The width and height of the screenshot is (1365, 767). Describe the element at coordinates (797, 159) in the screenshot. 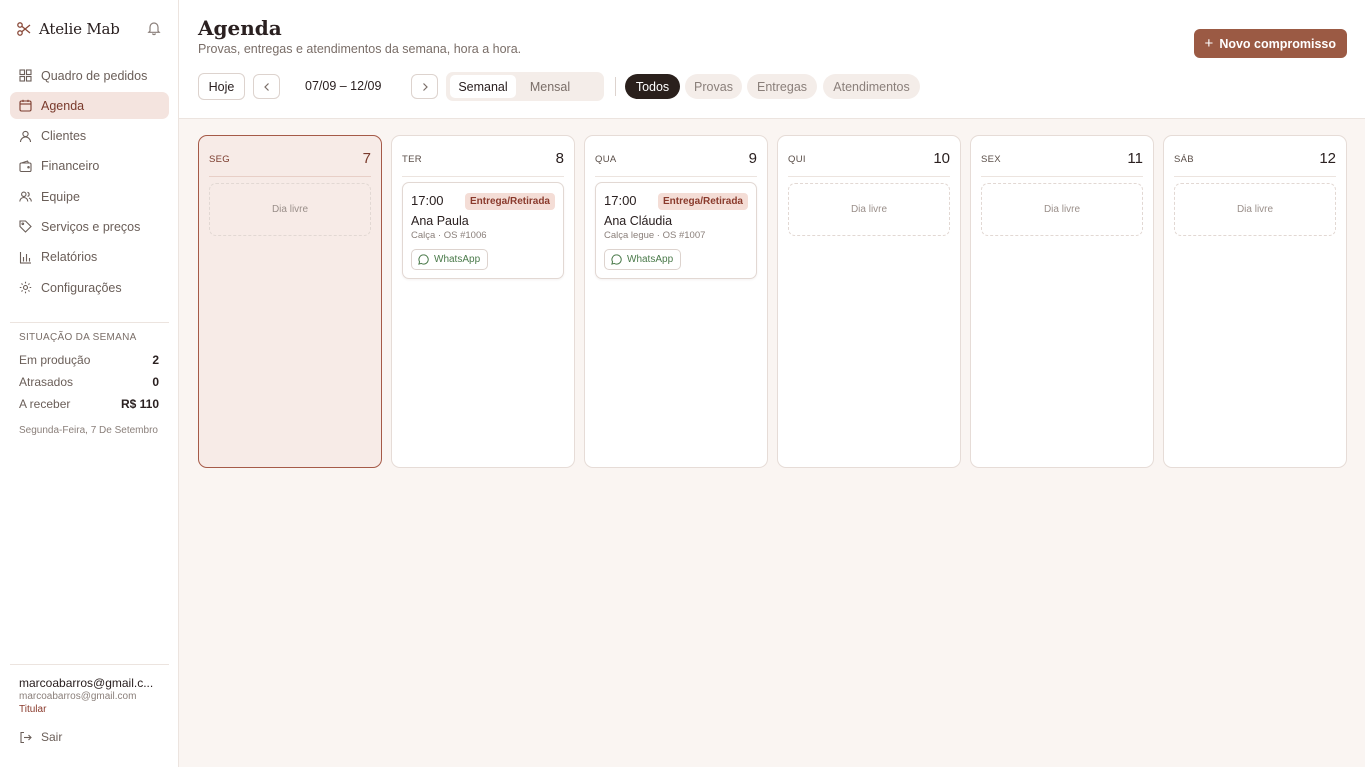

I see `day-name: QUI` at that location.